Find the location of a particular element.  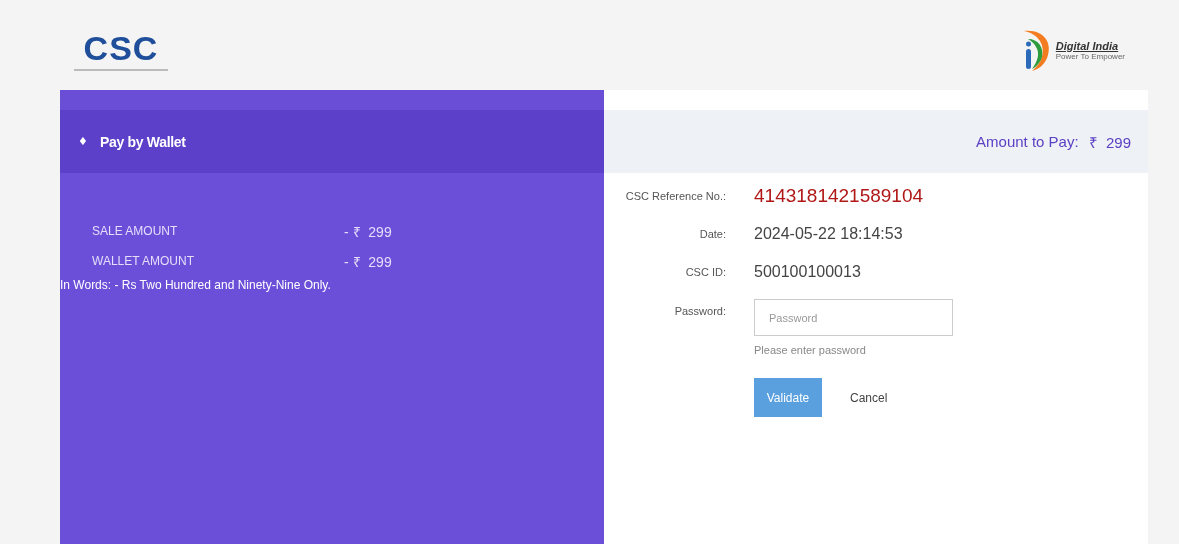

field-hint: Please enter password is located at coordinates (810, 350).